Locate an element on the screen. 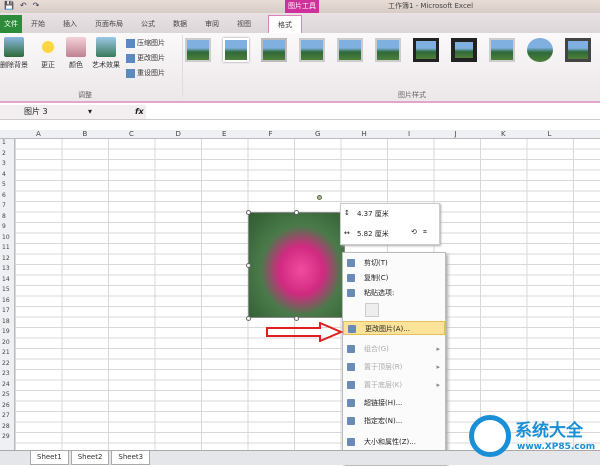  row-header: 15 is located at coordinates (6, 289).